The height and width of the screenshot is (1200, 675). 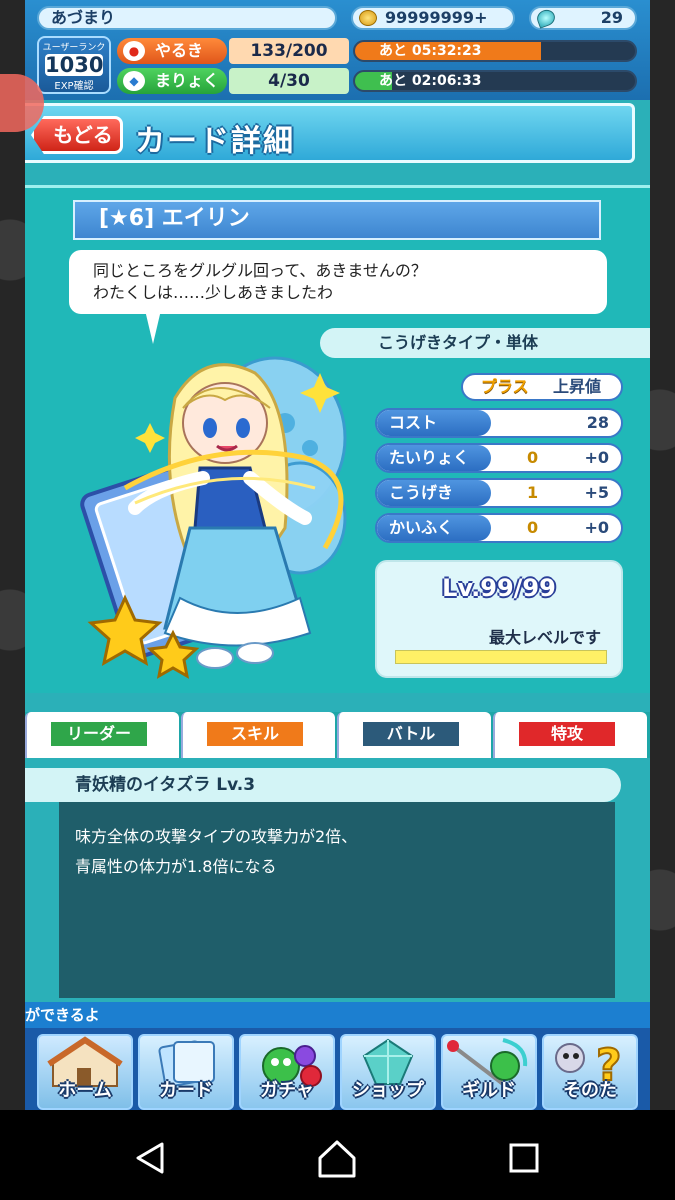 I want to click on magic-row: ◆ まりょく 4/30 あと 02:06:33, so click(x=377, y=81).